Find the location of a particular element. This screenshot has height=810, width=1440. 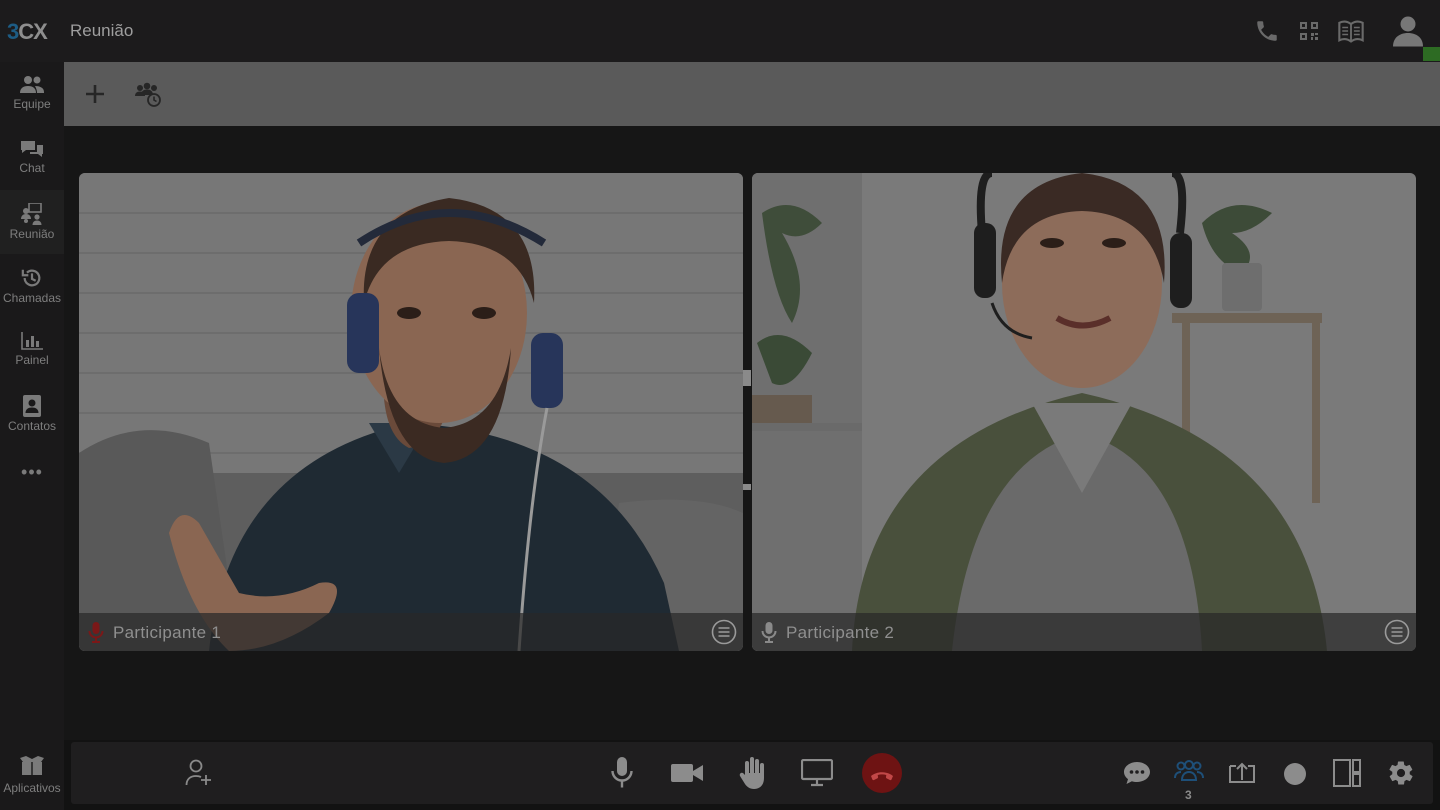

share-upload-icon is located at coordinates (1242, 772).